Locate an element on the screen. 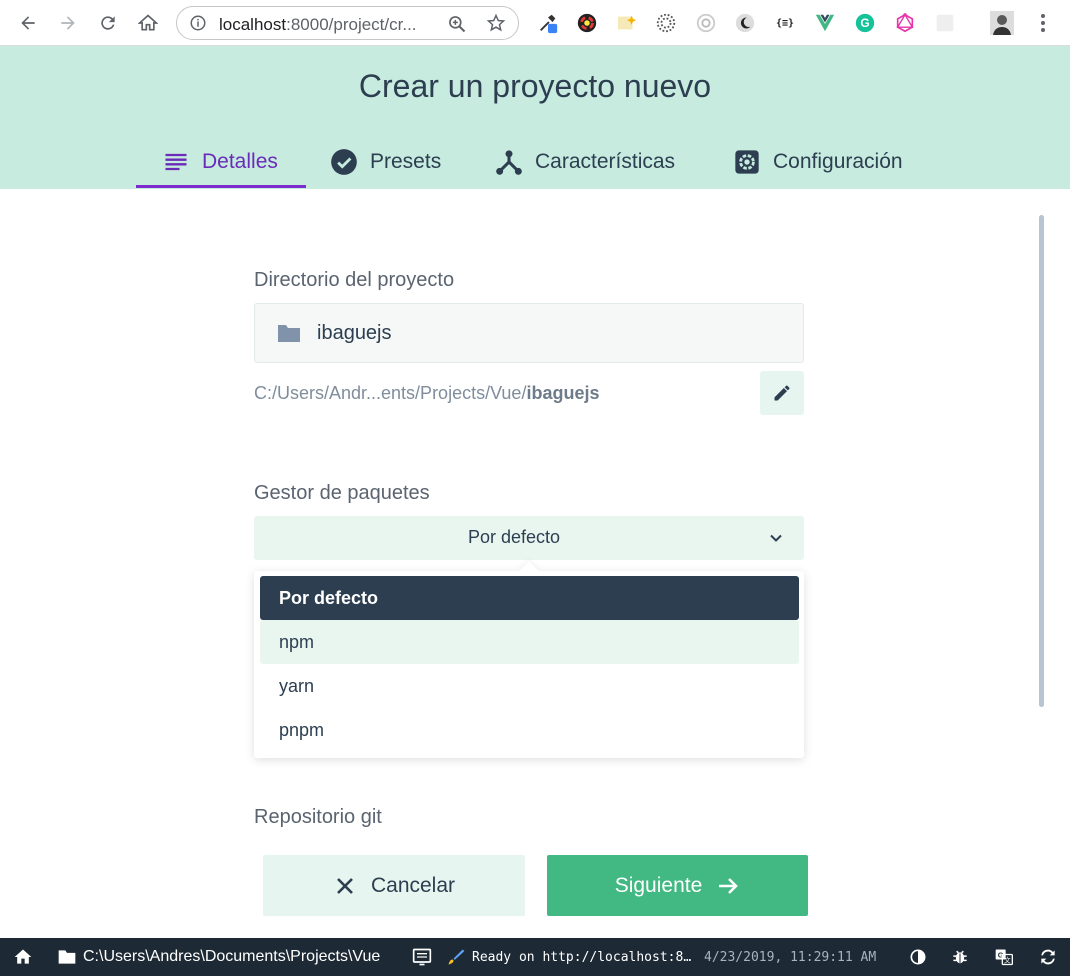 The image size is (1070, 976). active-tab-indicator is located at coordinates (221, 186).